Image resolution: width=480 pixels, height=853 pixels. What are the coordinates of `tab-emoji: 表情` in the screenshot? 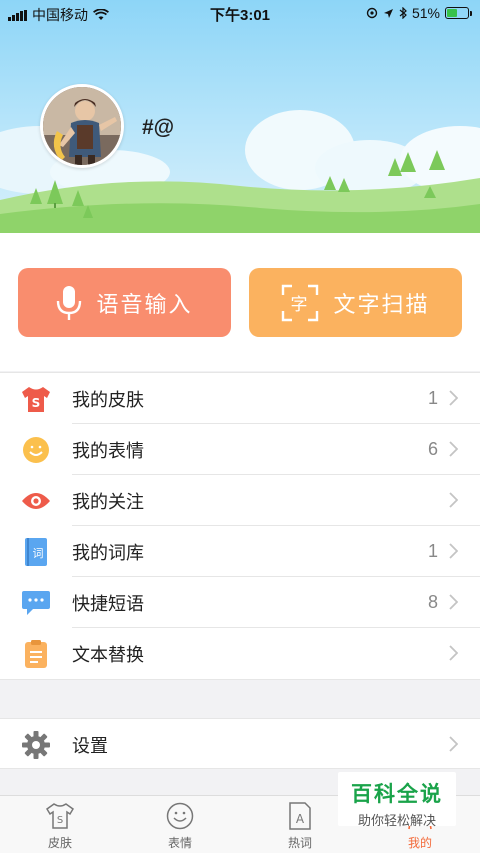 It's located at (180, 824).